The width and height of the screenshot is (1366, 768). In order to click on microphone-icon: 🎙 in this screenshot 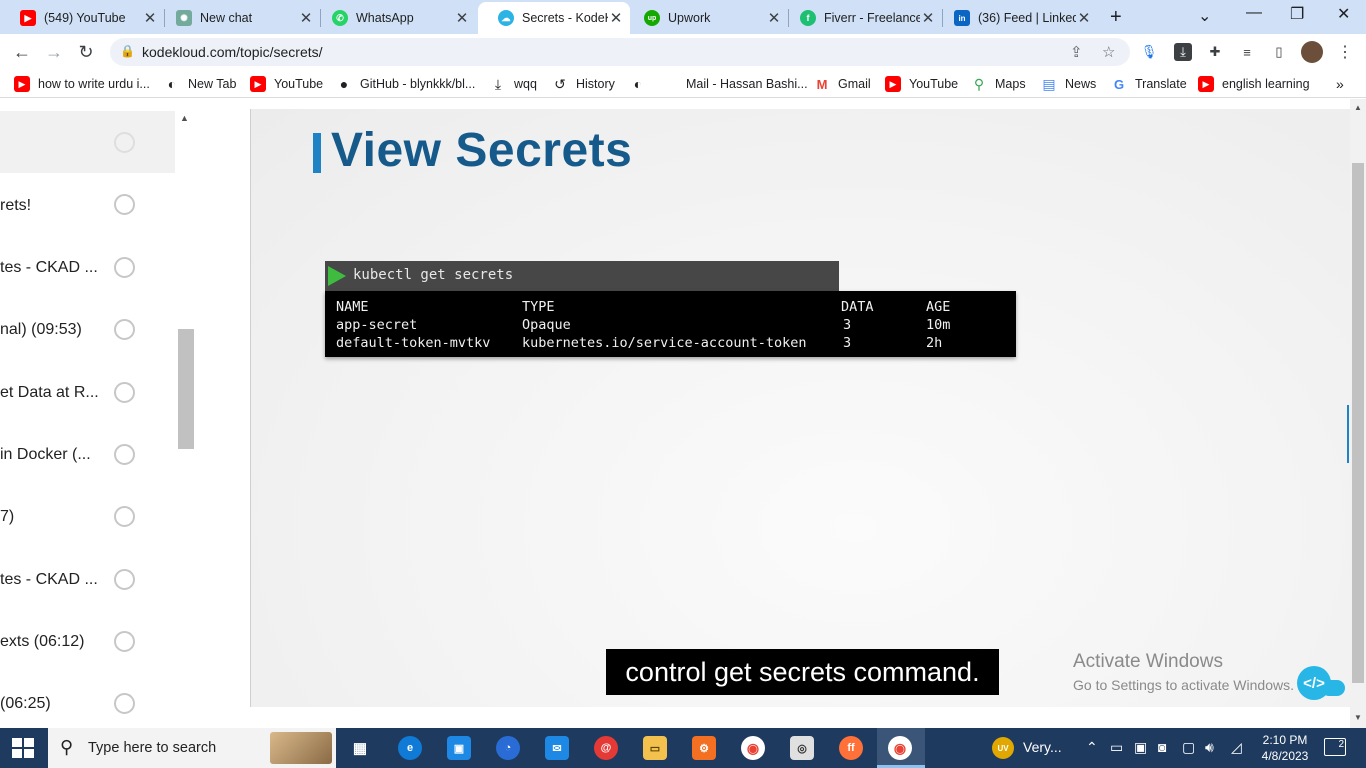, I will do `click(1149, 52)`.